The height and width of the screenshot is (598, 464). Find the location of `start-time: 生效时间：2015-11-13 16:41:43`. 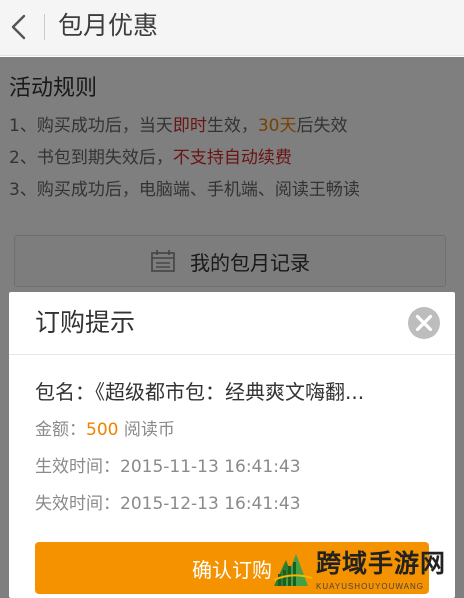

start-time: 生效时间：2015-11-13 16:41:43 is located at coordinates (168, 467).